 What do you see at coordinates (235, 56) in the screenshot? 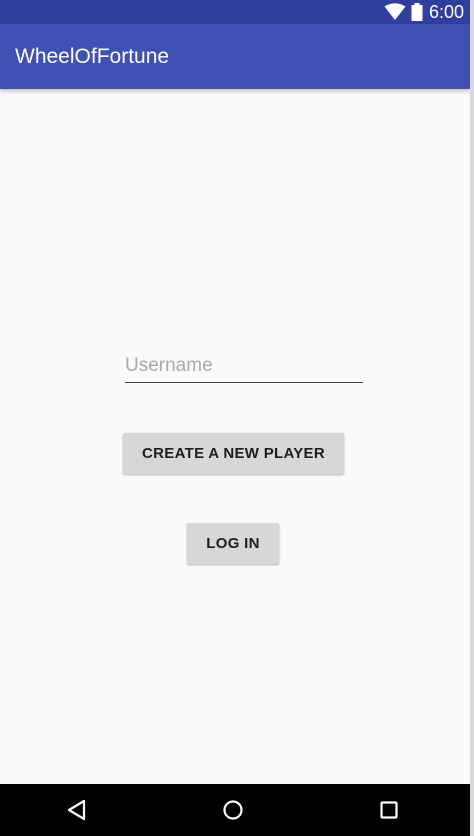
I see `app-bar: WheelOfFortune` at bounding box center [235, 56].